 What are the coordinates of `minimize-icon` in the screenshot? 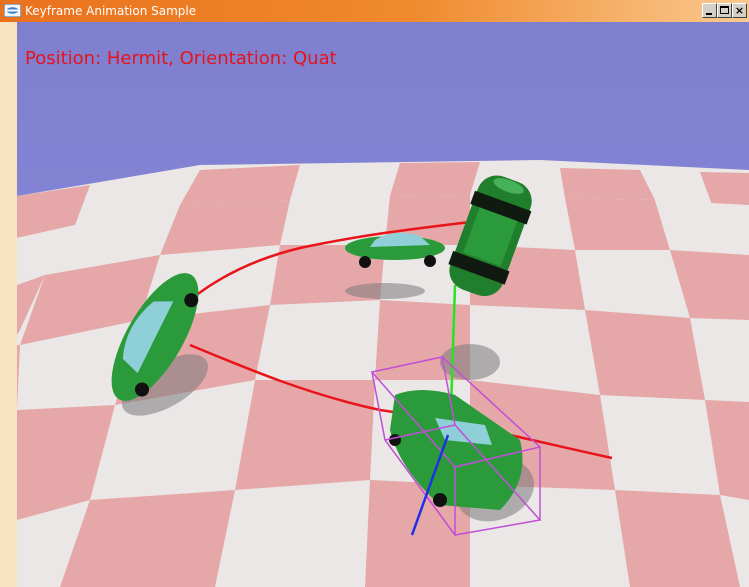 It's located at (709, 14).